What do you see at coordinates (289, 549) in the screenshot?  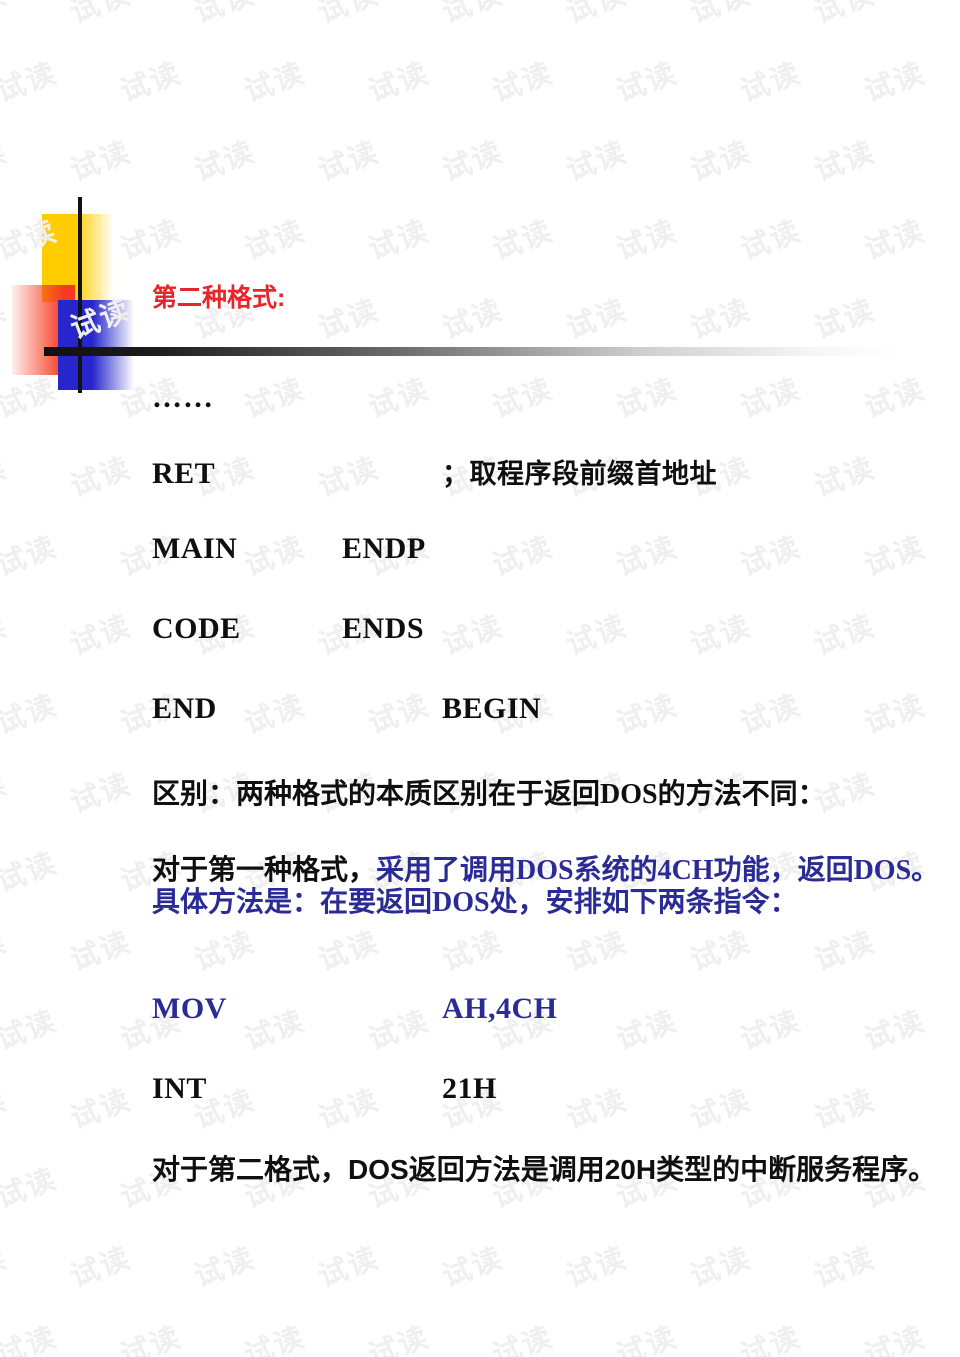 I see `code-line-main-endp: MAIN ENDP` at bounding box center [289, 549].